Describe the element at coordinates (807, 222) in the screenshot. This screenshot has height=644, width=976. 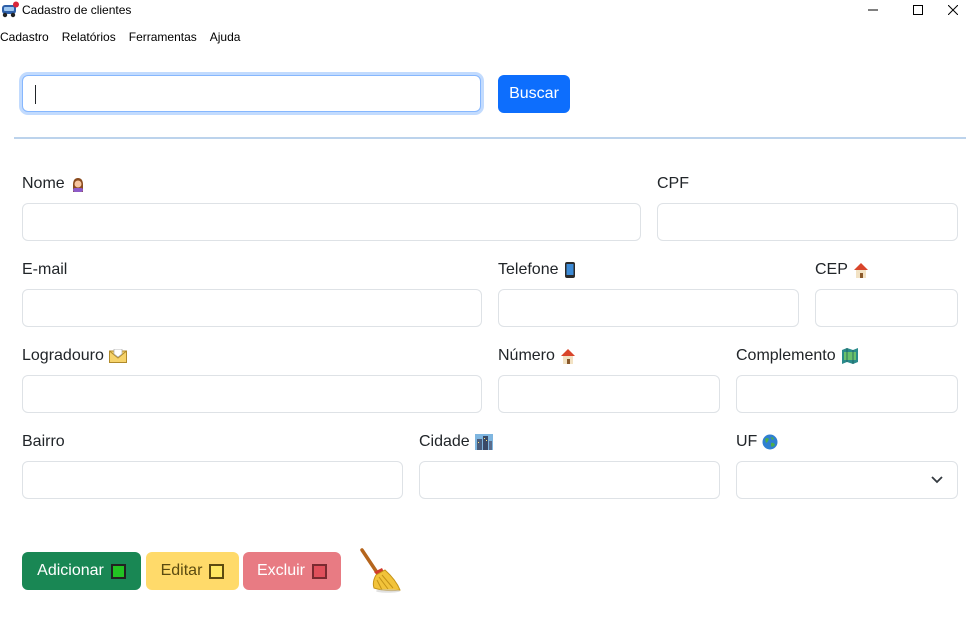
I see `cpf-input` at that location.